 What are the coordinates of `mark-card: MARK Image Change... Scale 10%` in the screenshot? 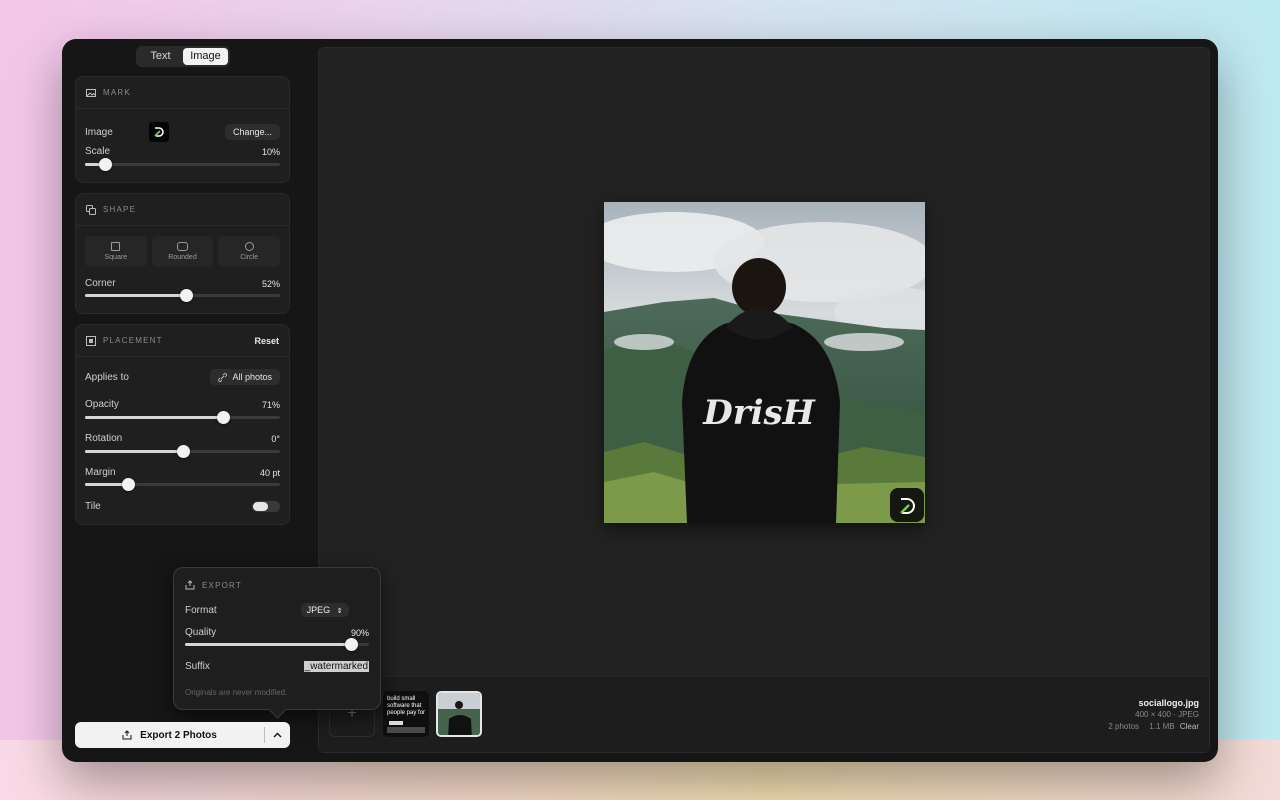 It's located at (182, 129).